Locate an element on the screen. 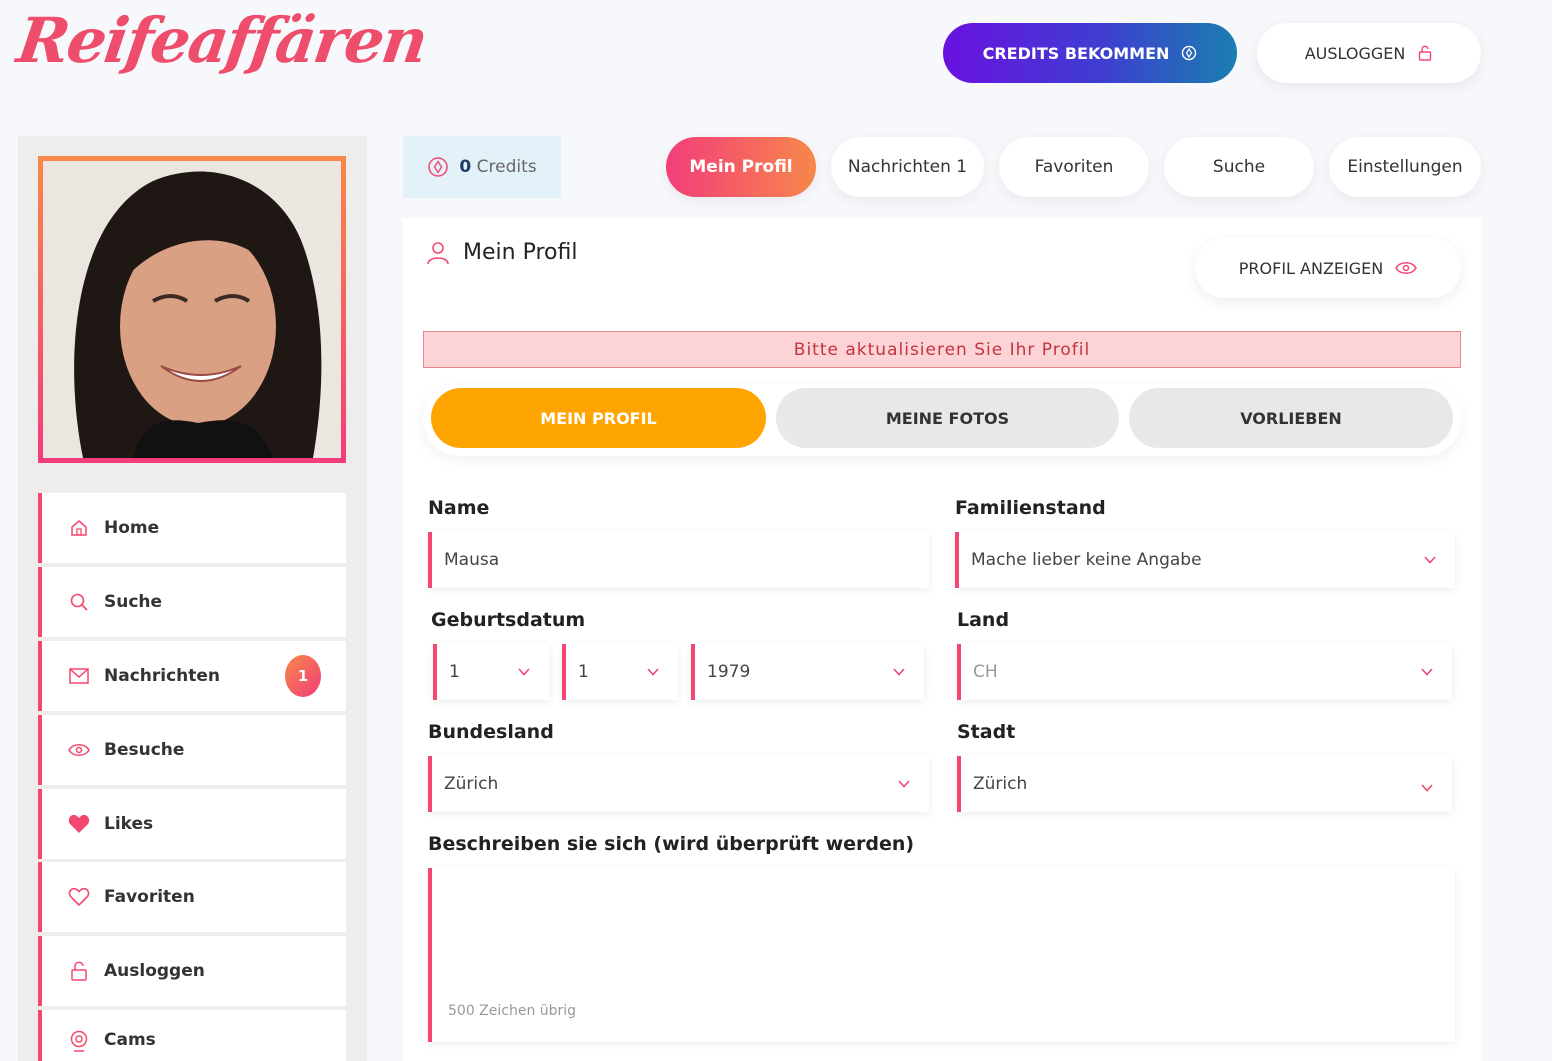 Image resolution: width=1552 pixels, height=1061 pixels. sidebar-item-besuche: Besuche is located at coordinates (192, 750).